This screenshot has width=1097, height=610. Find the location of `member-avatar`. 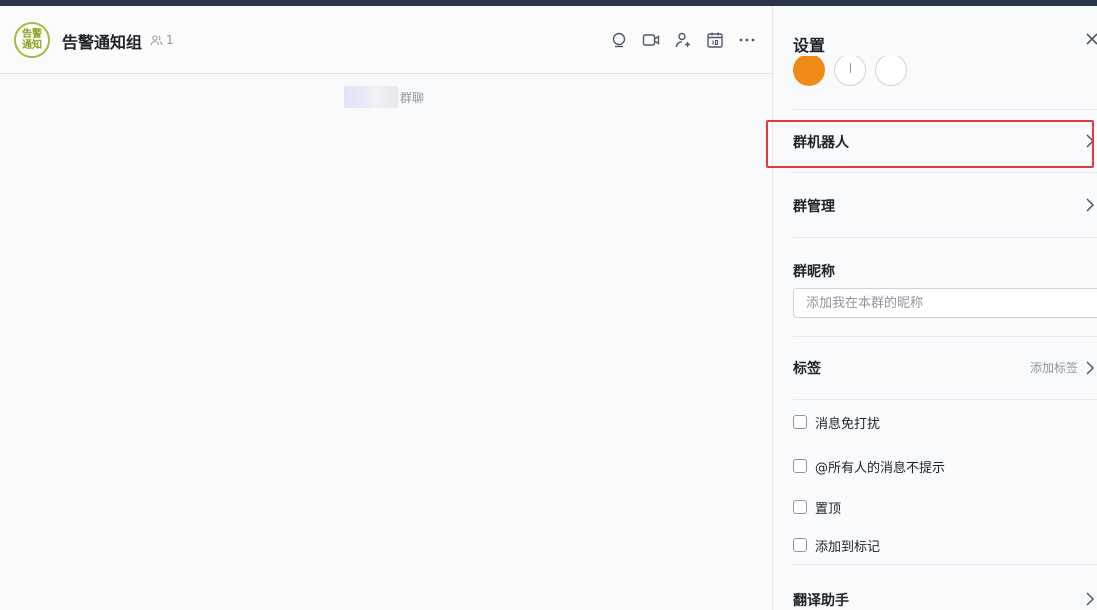

member-avatar is located at coordinates (809, 71).